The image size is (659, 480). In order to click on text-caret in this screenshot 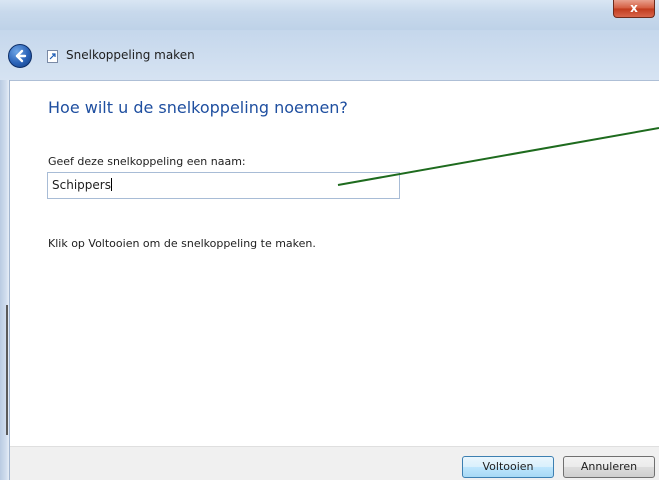, I will do `click(111, 184)`.